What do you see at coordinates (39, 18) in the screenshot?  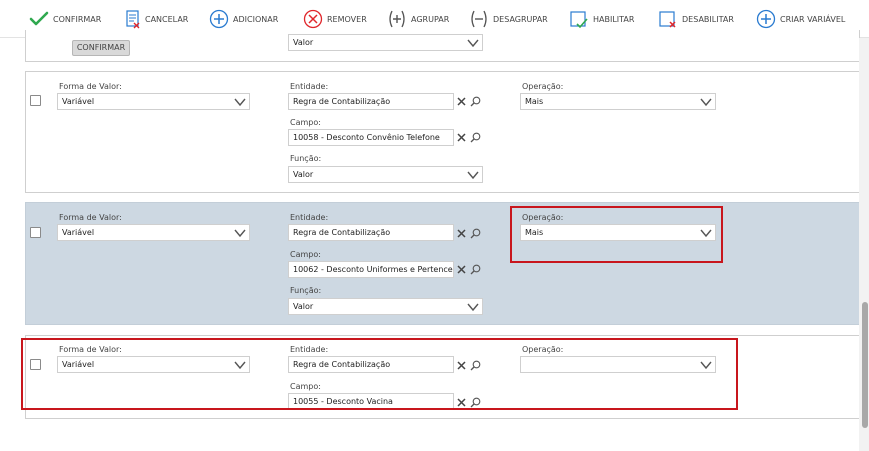 I see `checkmark-icon` at bounding box center [39, 18].